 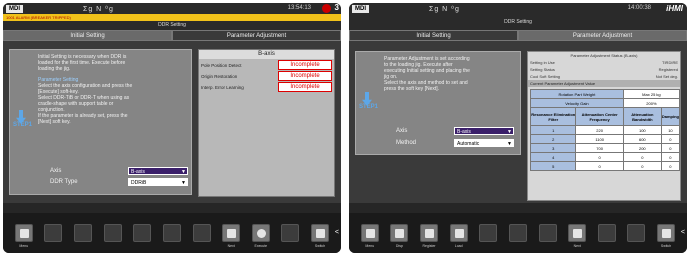 I want to click on table-row: 2 1100 600 0, so click(x=605, y=139).